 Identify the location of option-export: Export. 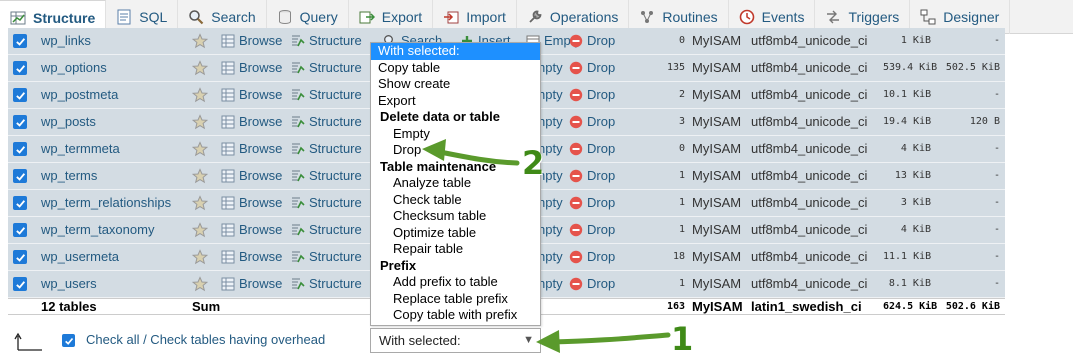
(455, 101).